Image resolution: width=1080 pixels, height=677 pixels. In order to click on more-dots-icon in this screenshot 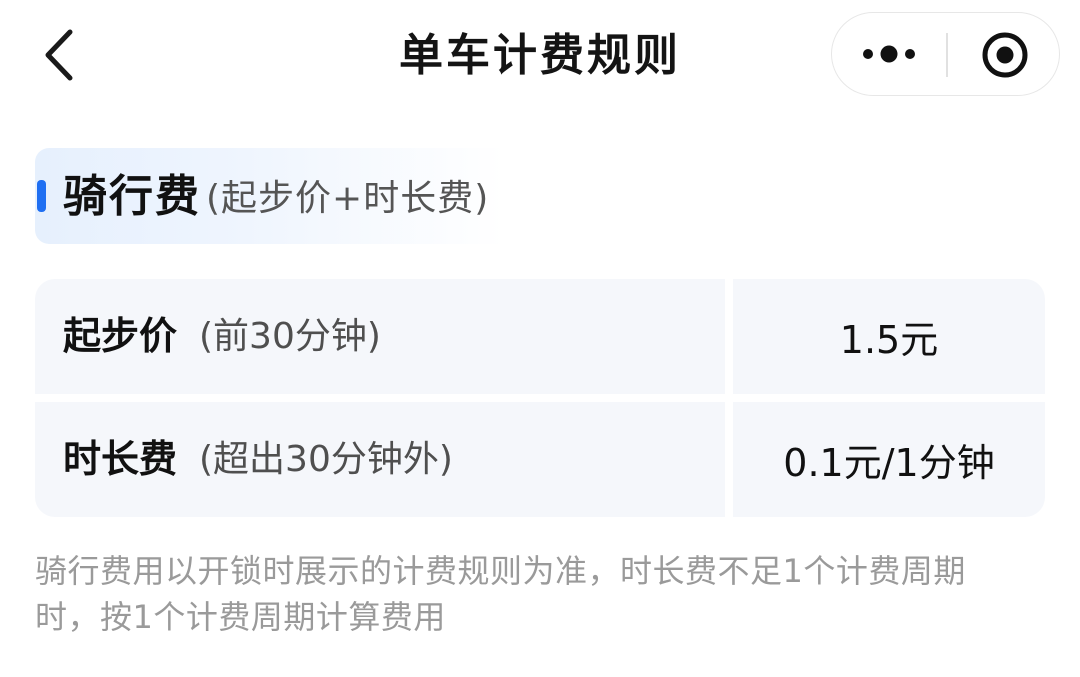, I will do `click(889, 54)`.